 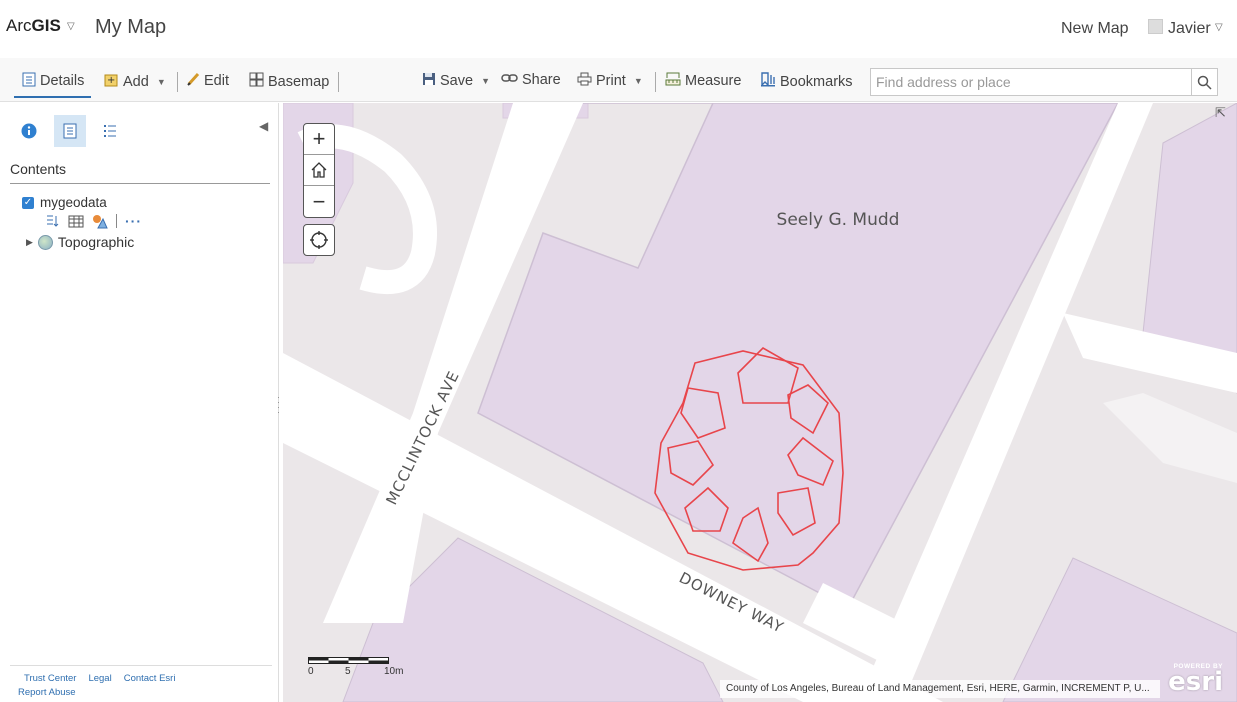 I want to click on ruler-icon, so click(x=673, y=81).